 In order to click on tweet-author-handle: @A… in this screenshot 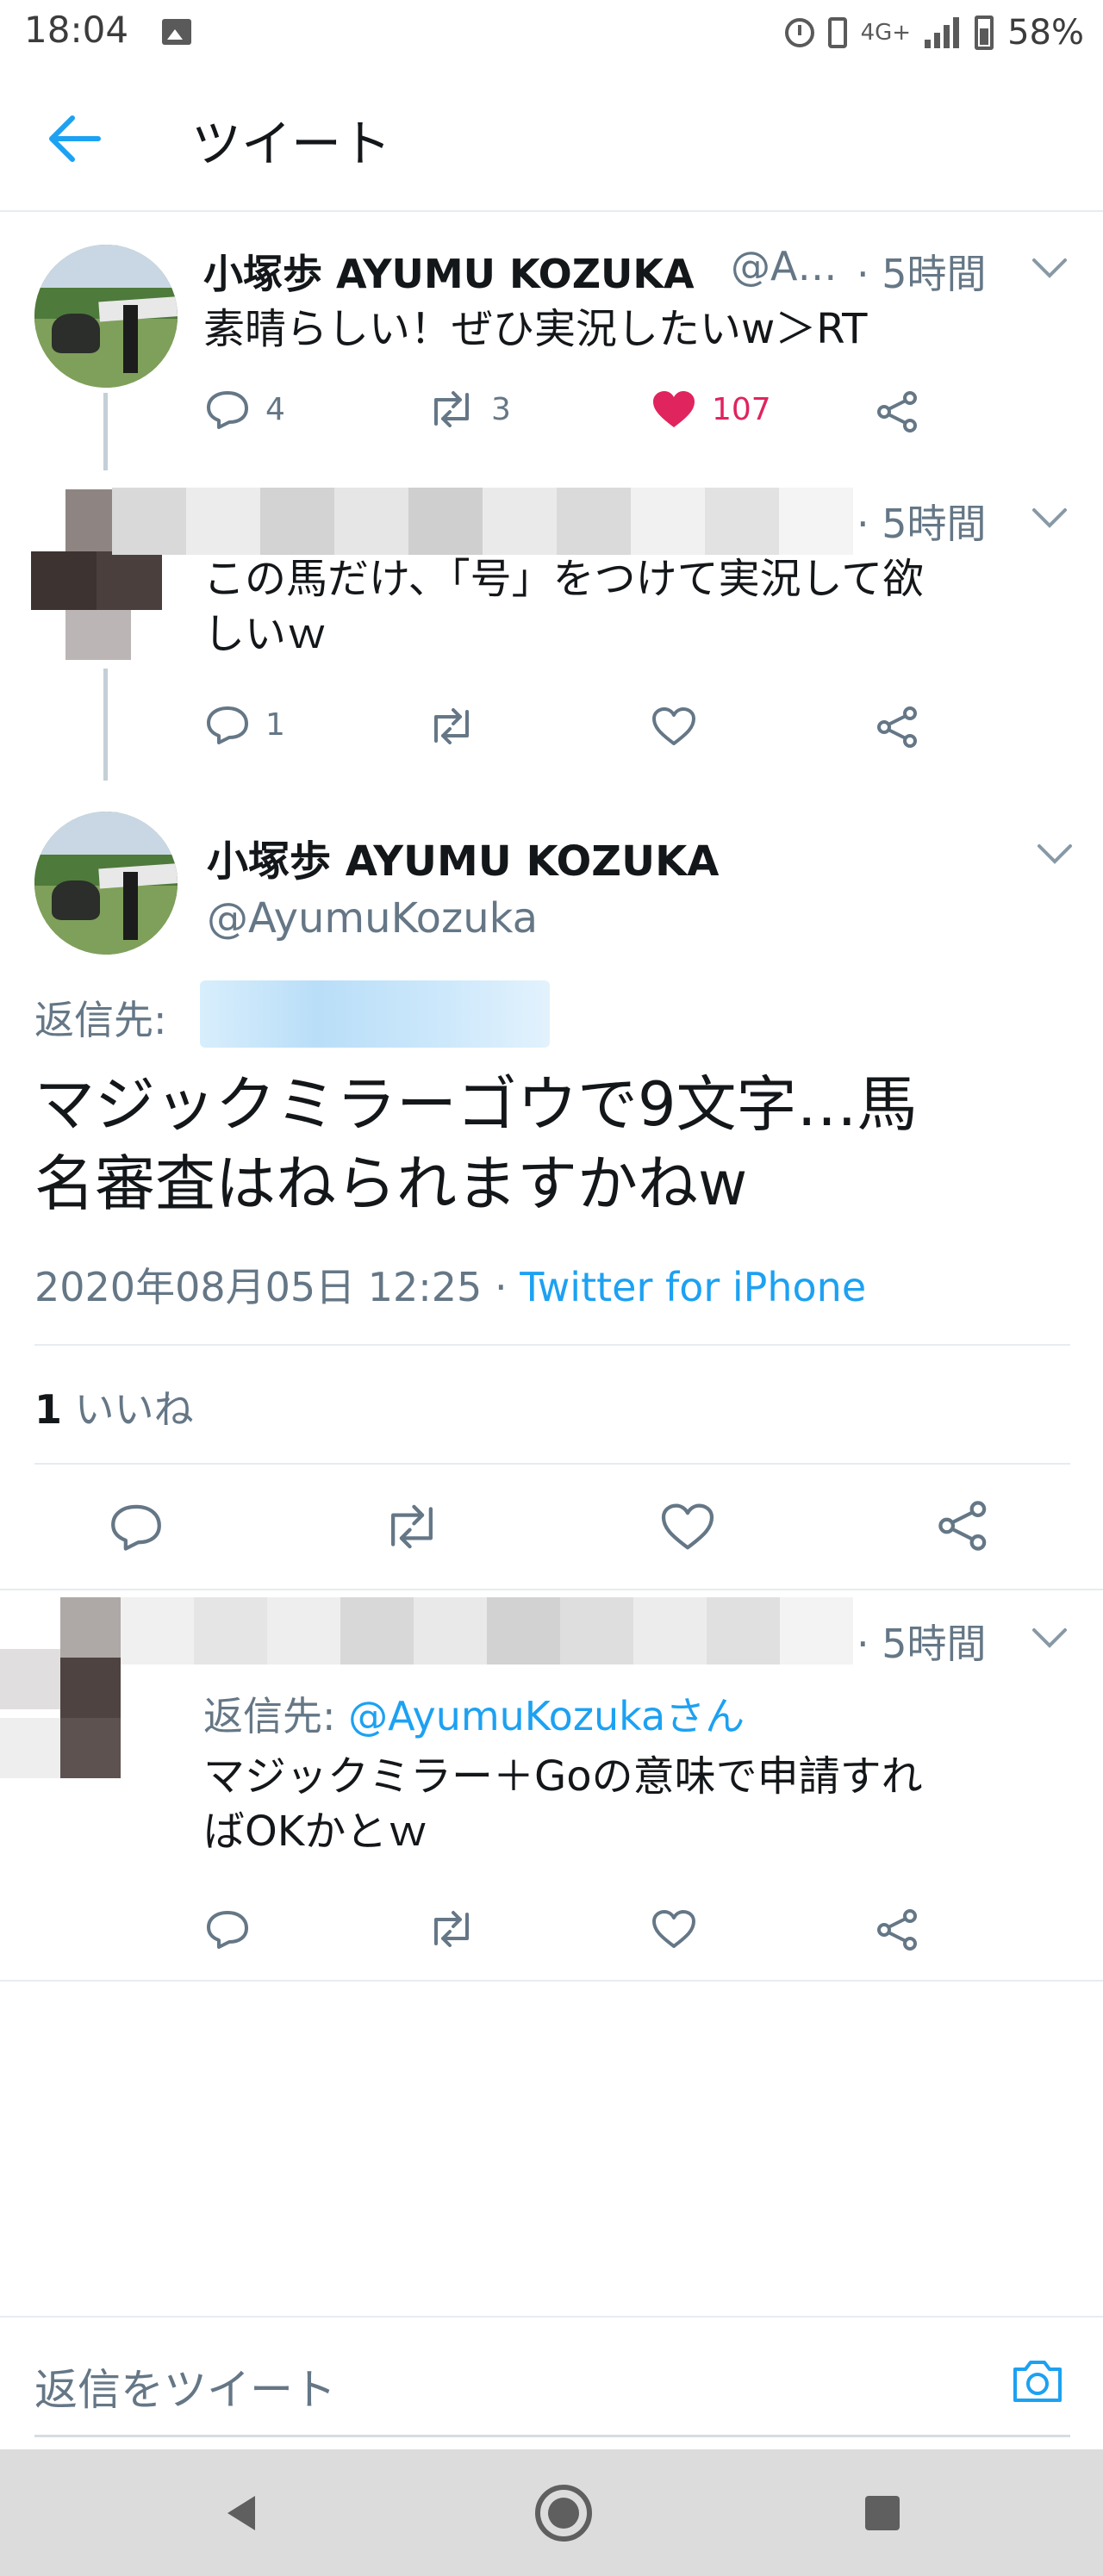, I will do `click(784, 266)`.